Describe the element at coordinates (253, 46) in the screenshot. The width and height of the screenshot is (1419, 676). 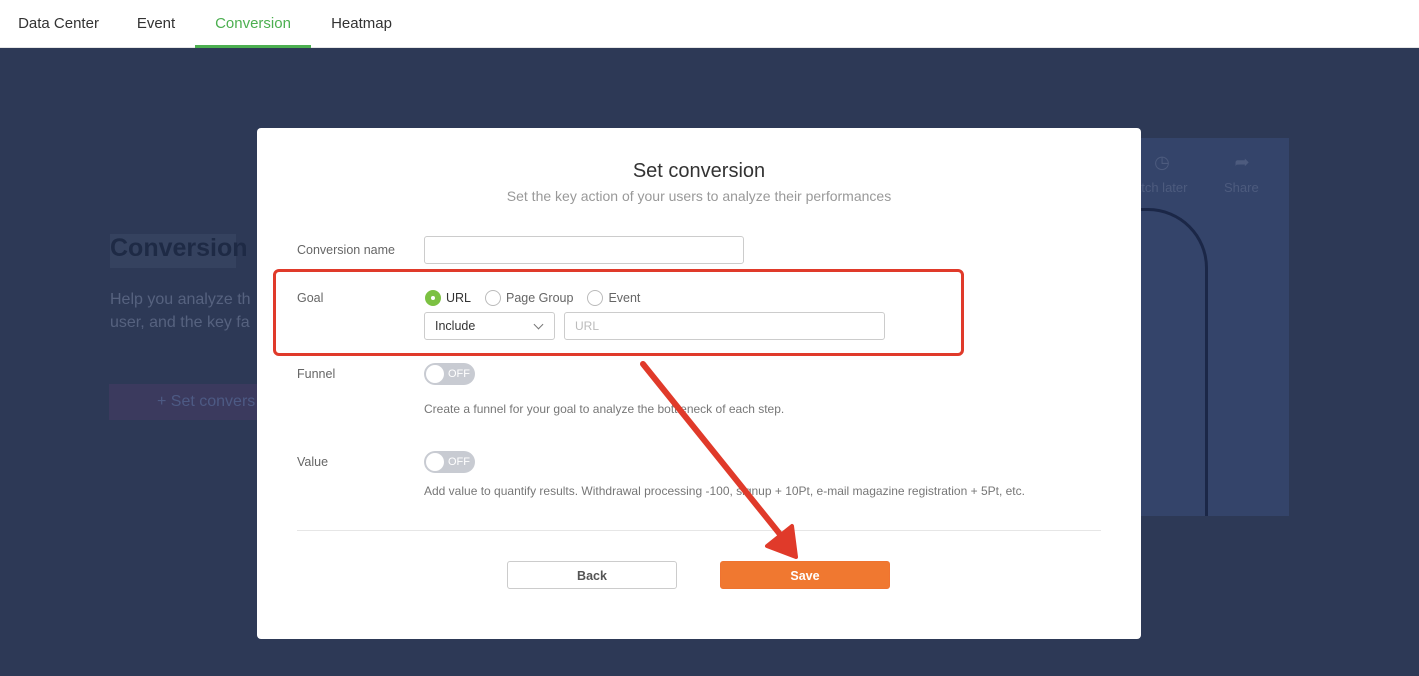
I see `active-tab-underline` at that location.